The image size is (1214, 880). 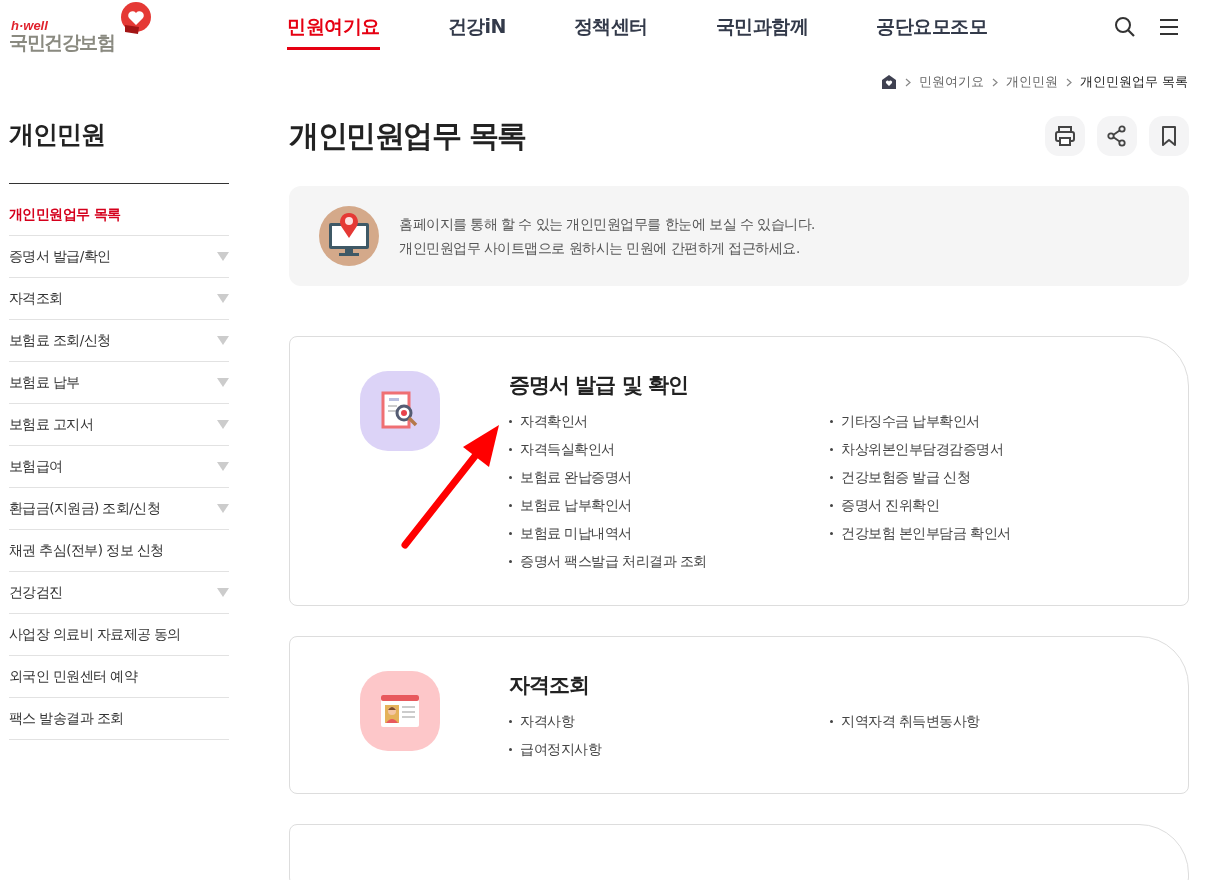 What do you see at coordinates (119, 341) in the screenshot?
I see `sidebar-item: 보험료 조회/신청` at bounding box center [119, 341].